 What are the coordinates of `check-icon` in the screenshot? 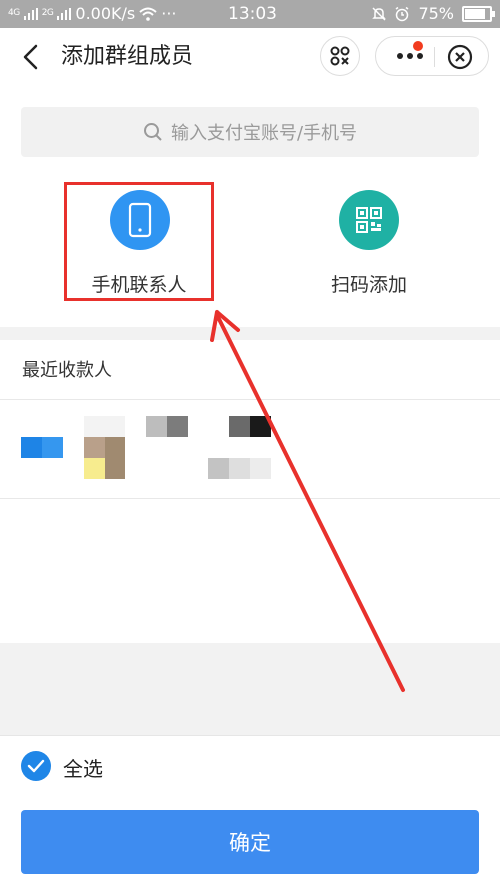 It's located at (36, 766).